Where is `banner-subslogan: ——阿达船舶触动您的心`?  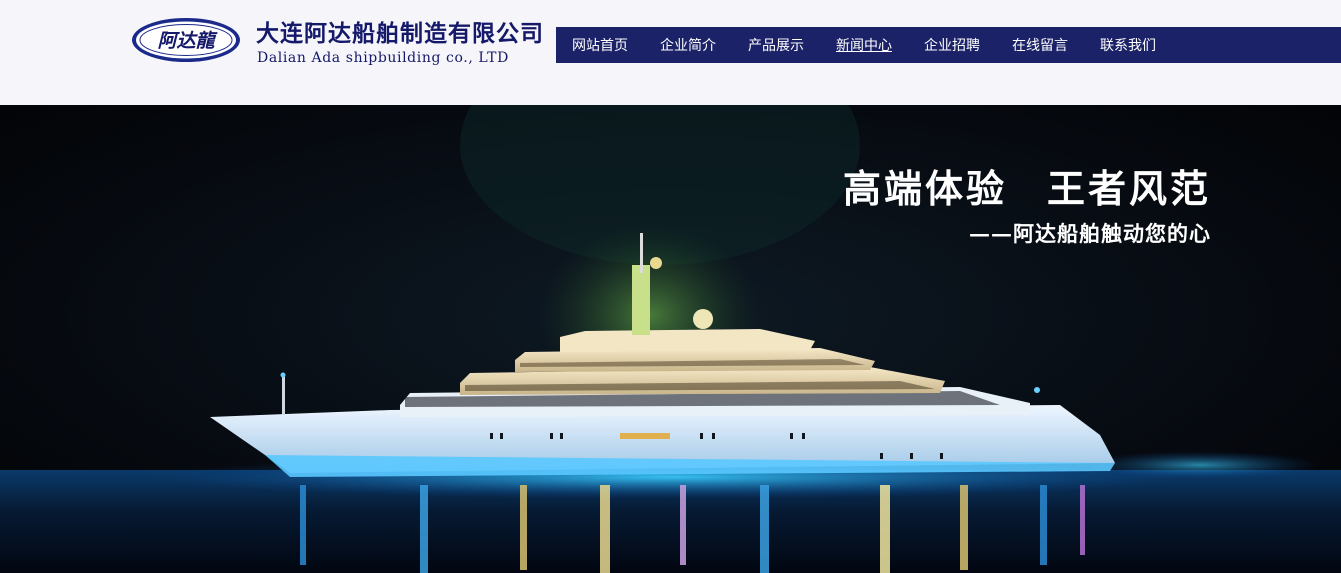 banner-subslogan: ——阿达船舶触动您的心 is located at coordinates (1090, 233).